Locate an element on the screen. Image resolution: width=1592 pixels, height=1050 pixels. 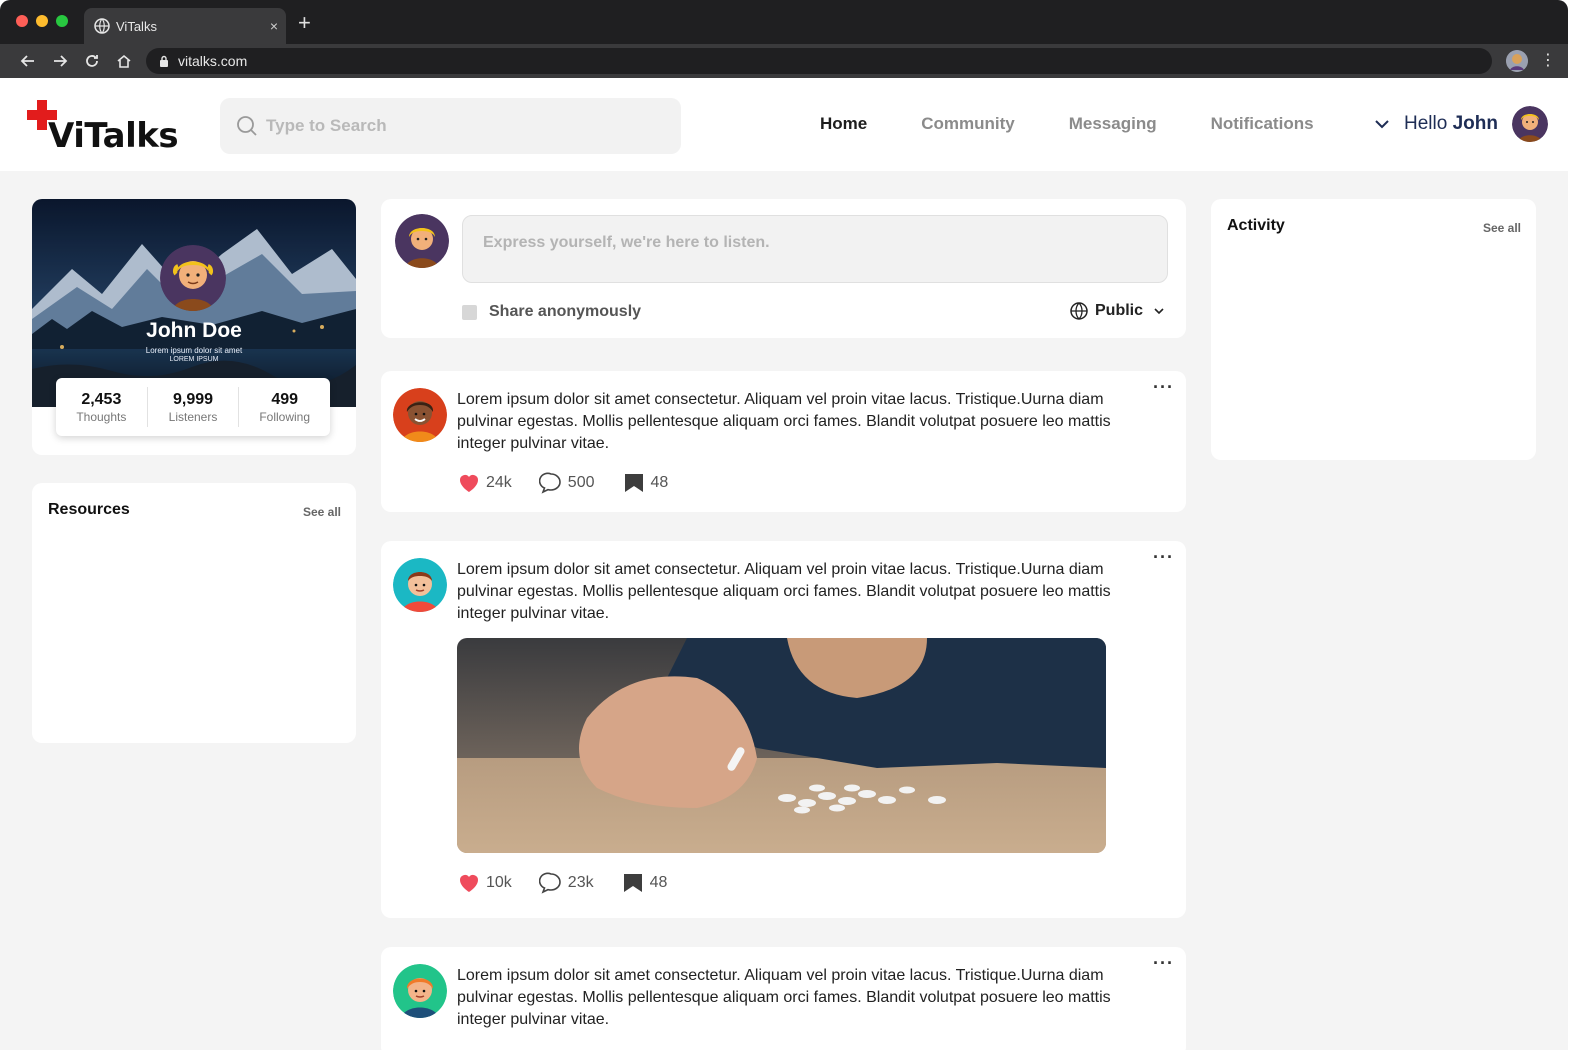
privacy-label: Public is located at coordinates (1119, 310).